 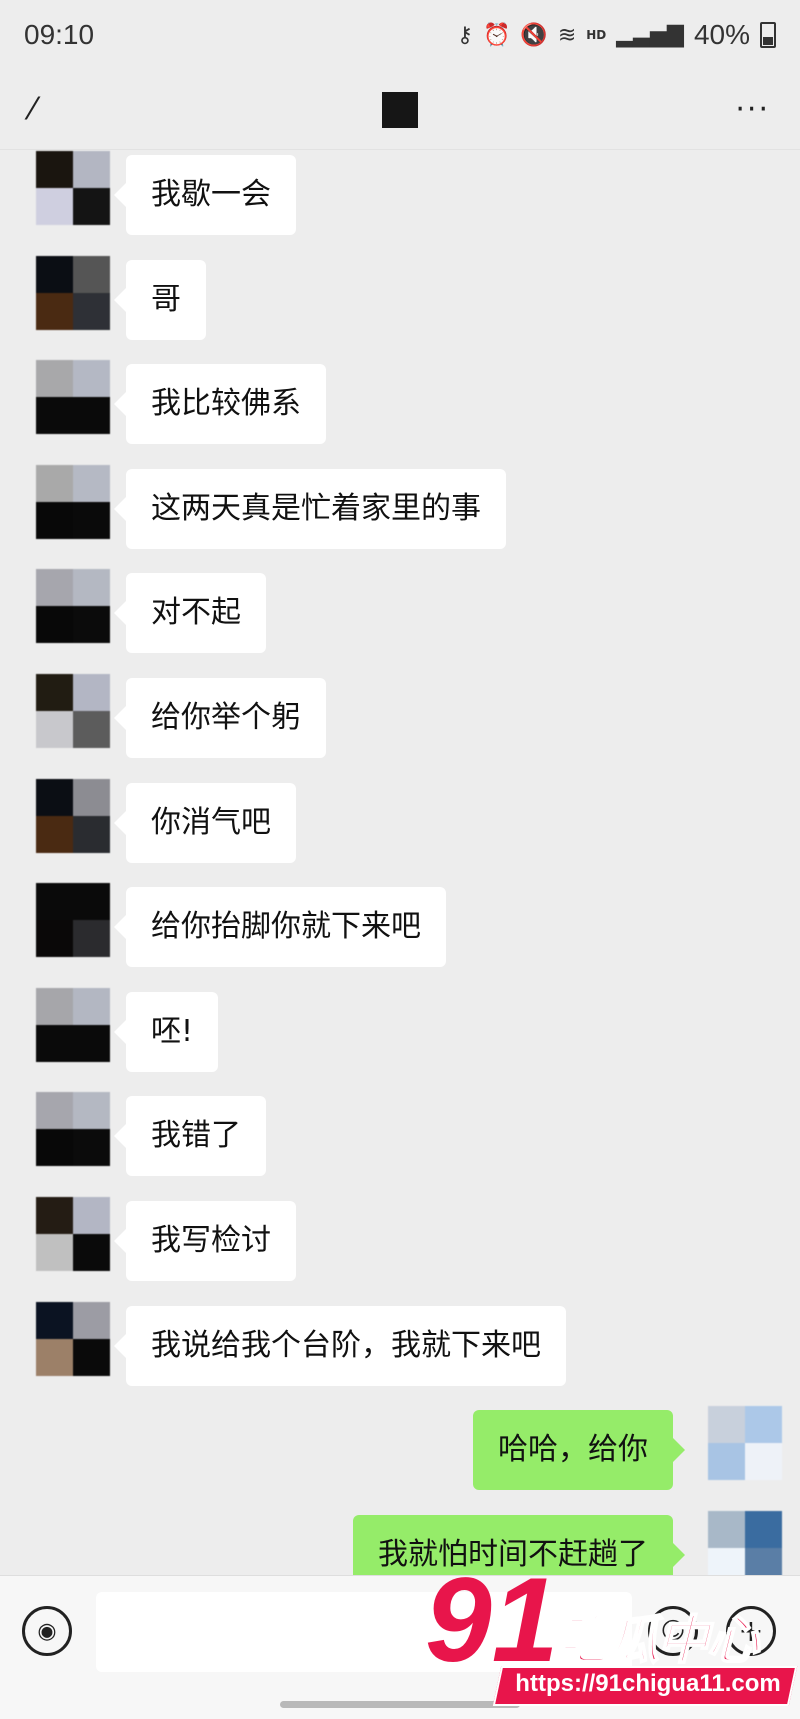 What do you see at coordinates (190, 613) in the screenshot?
I see `message-bubble: 对不起` at bounding box center [190, 613].